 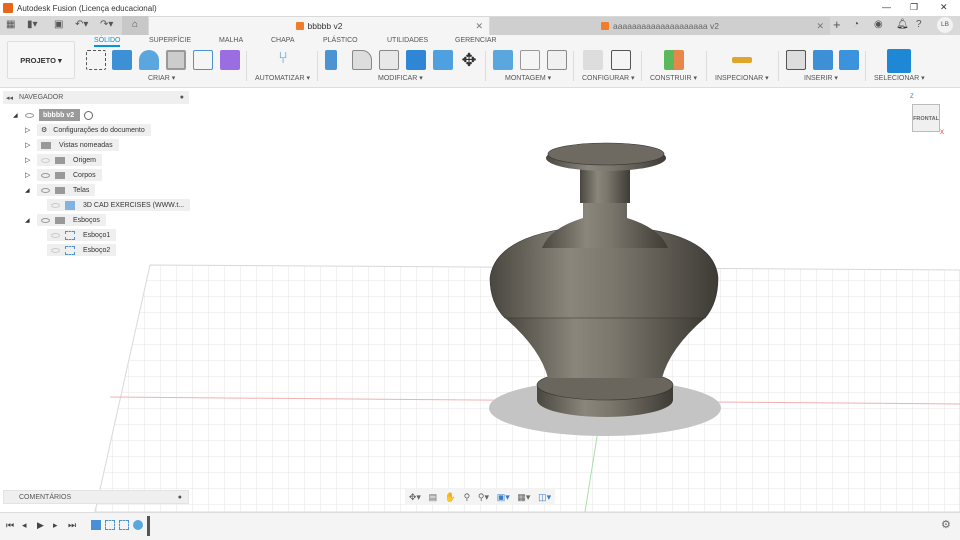 I want to click on extrude-icon, so click(x=122, y=60).